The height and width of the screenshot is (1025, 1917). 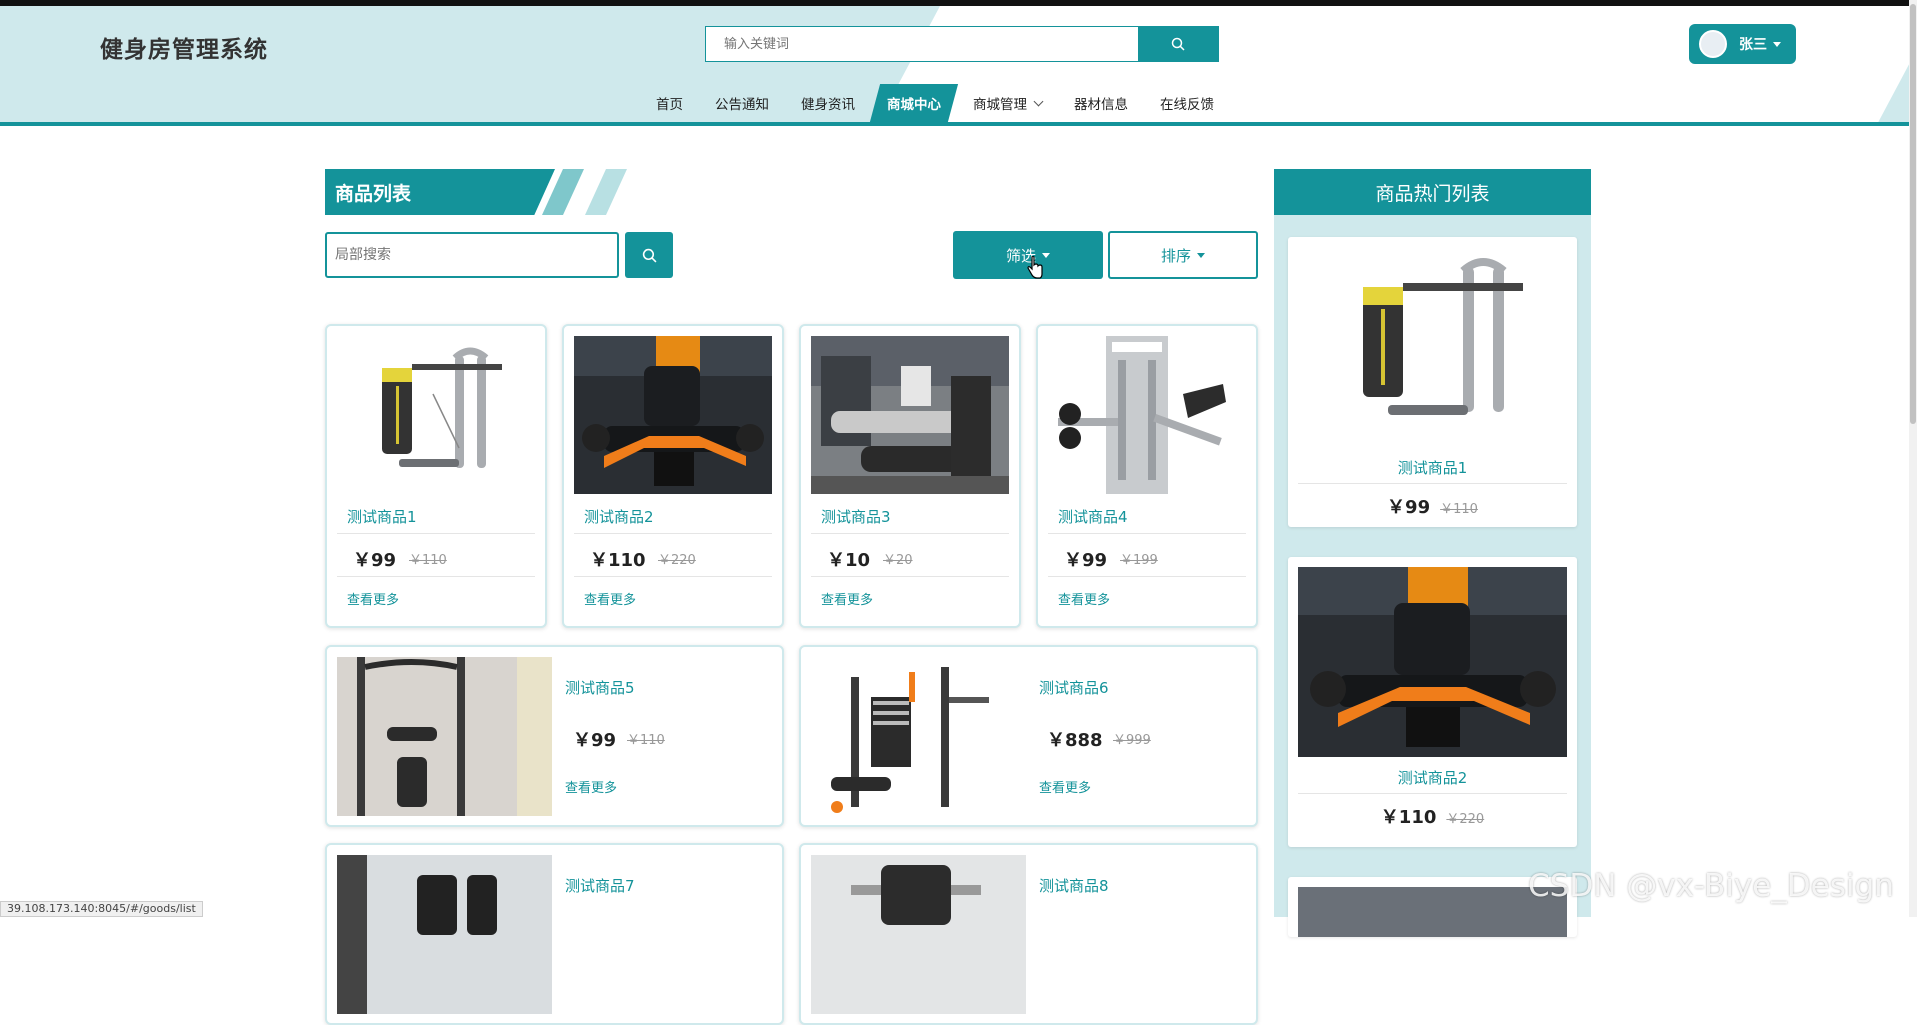 I want to click on local-search-button, so click(x=649, y=255).